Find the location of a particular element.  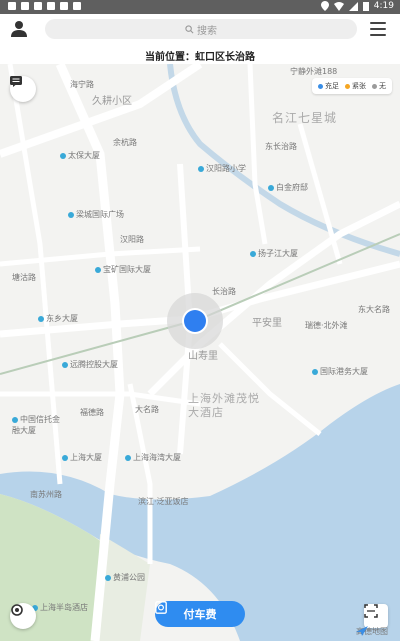

map-label: 长治路 is located at coordinates (224, 291).